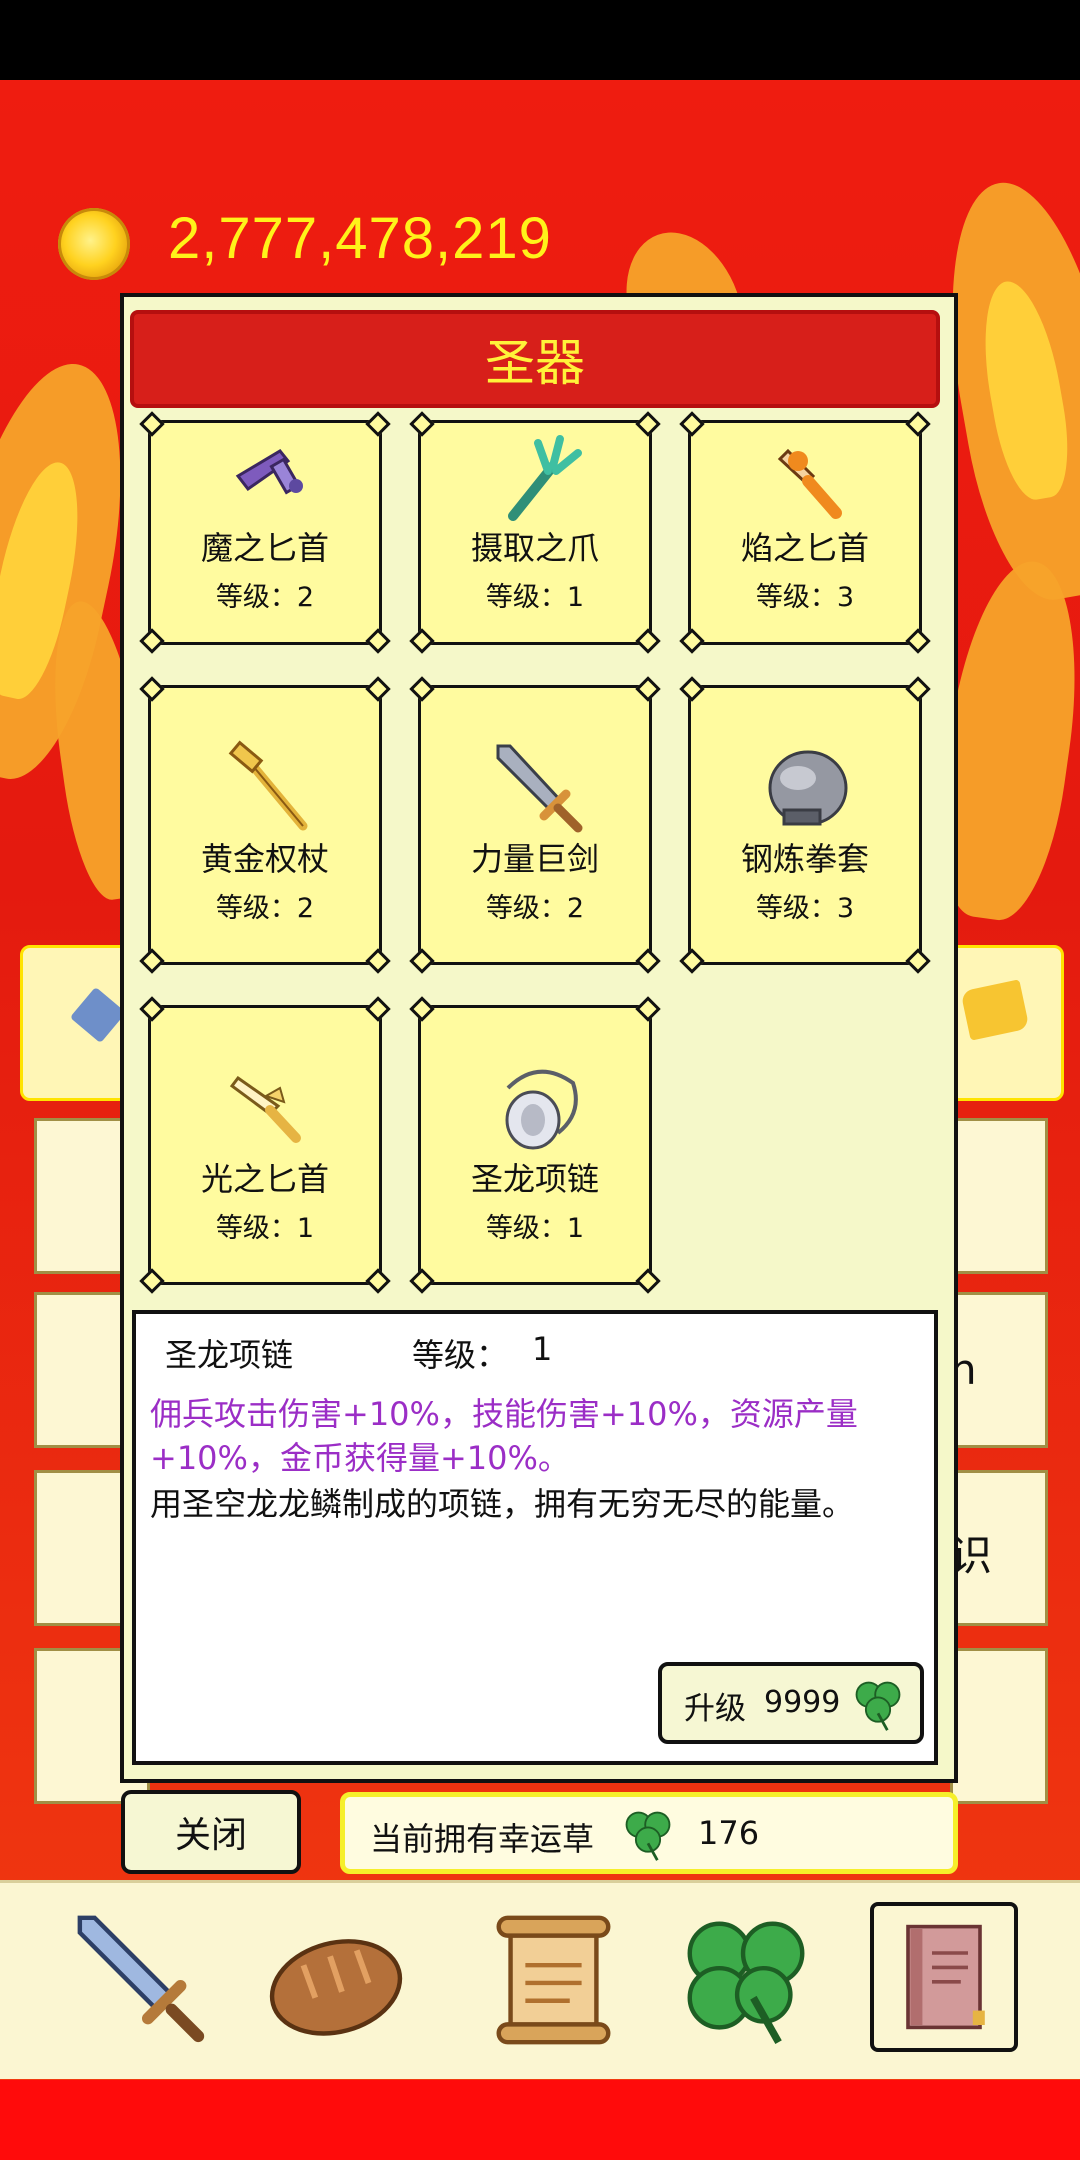  I want to click on artifact-card: 钢炼拳套 等级：3, so click(805, 825).